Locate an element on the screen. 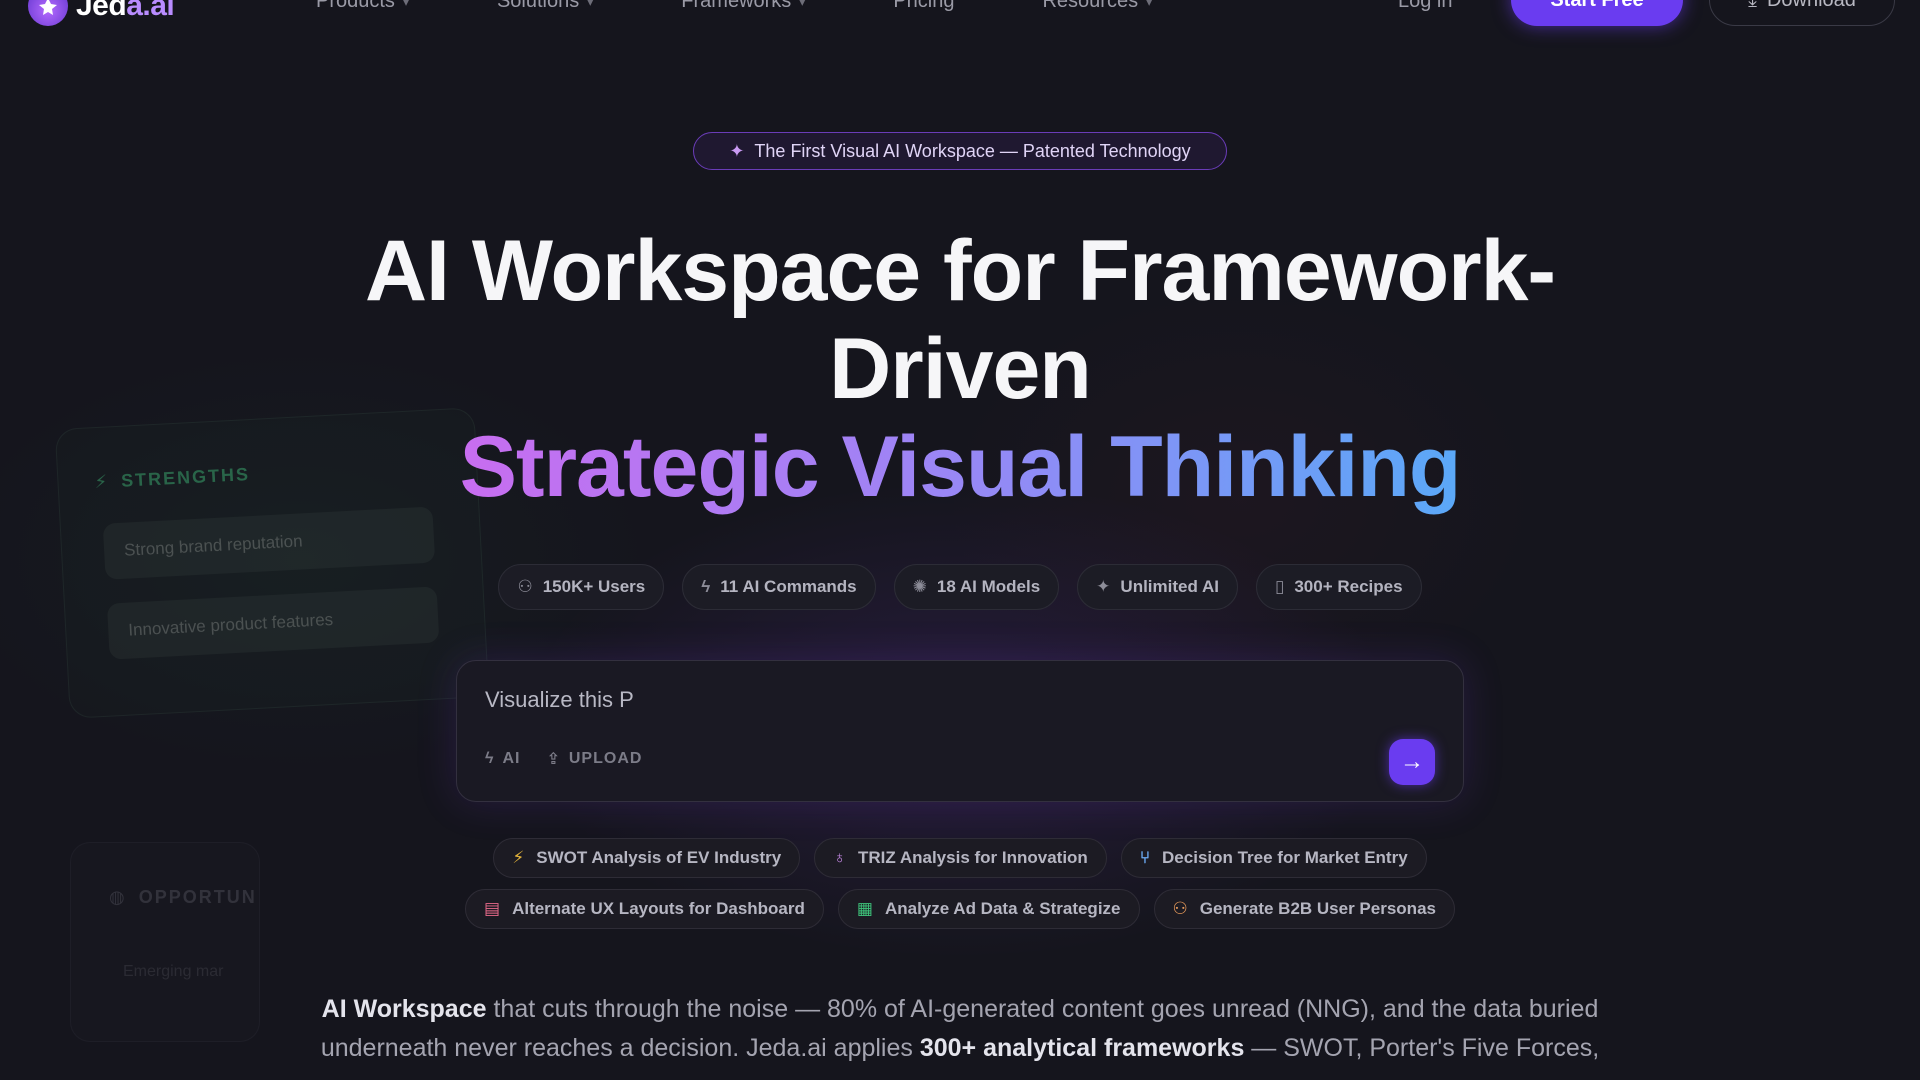 The height and width of the screenshot is (1080, 1920). logo: Jeda.ai is located at coordinates (101, 13).